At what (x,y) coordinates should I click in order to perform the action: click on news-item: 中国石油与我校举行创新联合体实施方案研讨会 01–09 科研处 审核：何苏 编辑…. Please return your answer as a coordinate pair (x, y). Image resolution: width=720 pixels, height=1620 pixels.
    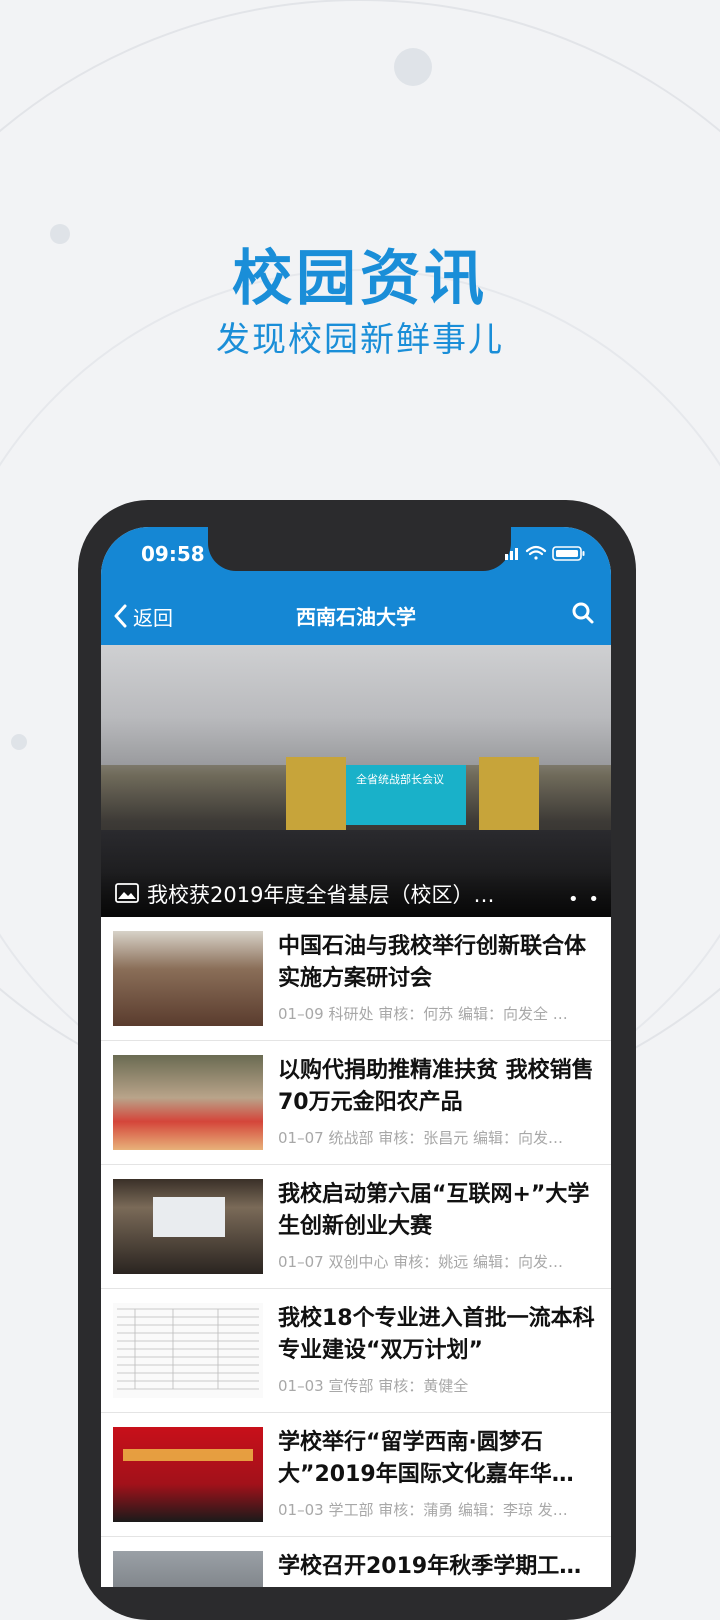
    Looking at the image, I should click on (356, 979).